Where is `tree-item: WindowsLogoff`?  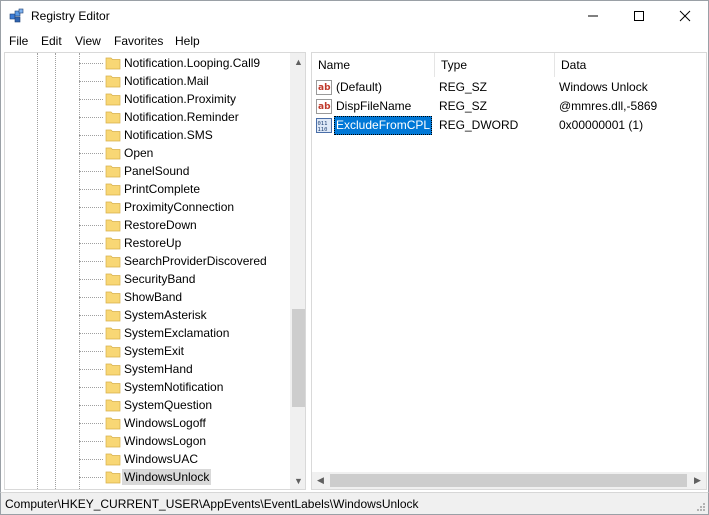
tree-item: WindowsLogoff is located at coordinates (150, 423).